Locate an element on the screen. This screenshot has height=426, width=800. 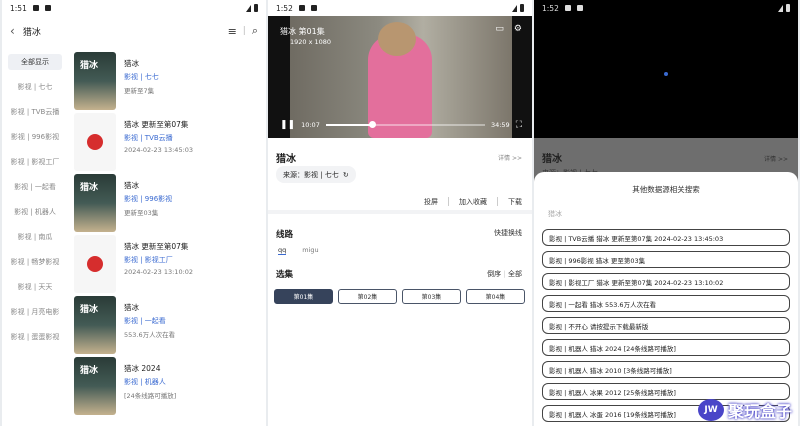
result-desc: 2024-02-23 13:45:03 is located at coordinates (159, 150).